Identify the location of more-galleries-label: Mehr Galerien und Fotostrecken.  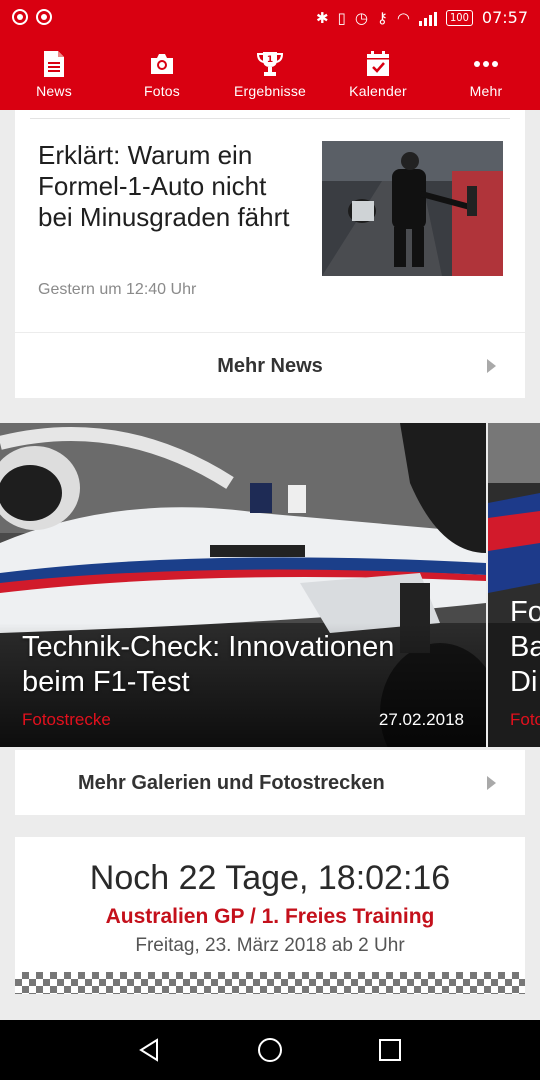
(231, 783).